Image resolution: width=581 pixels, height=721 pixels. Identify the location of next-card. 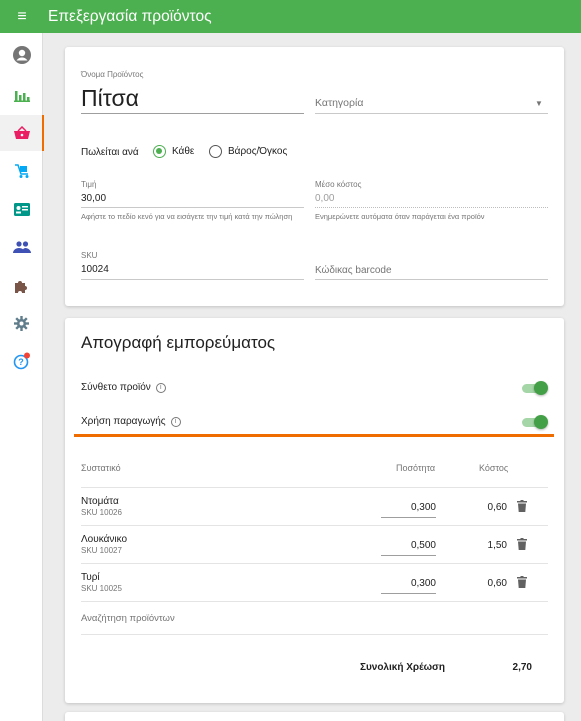
(314, 716).